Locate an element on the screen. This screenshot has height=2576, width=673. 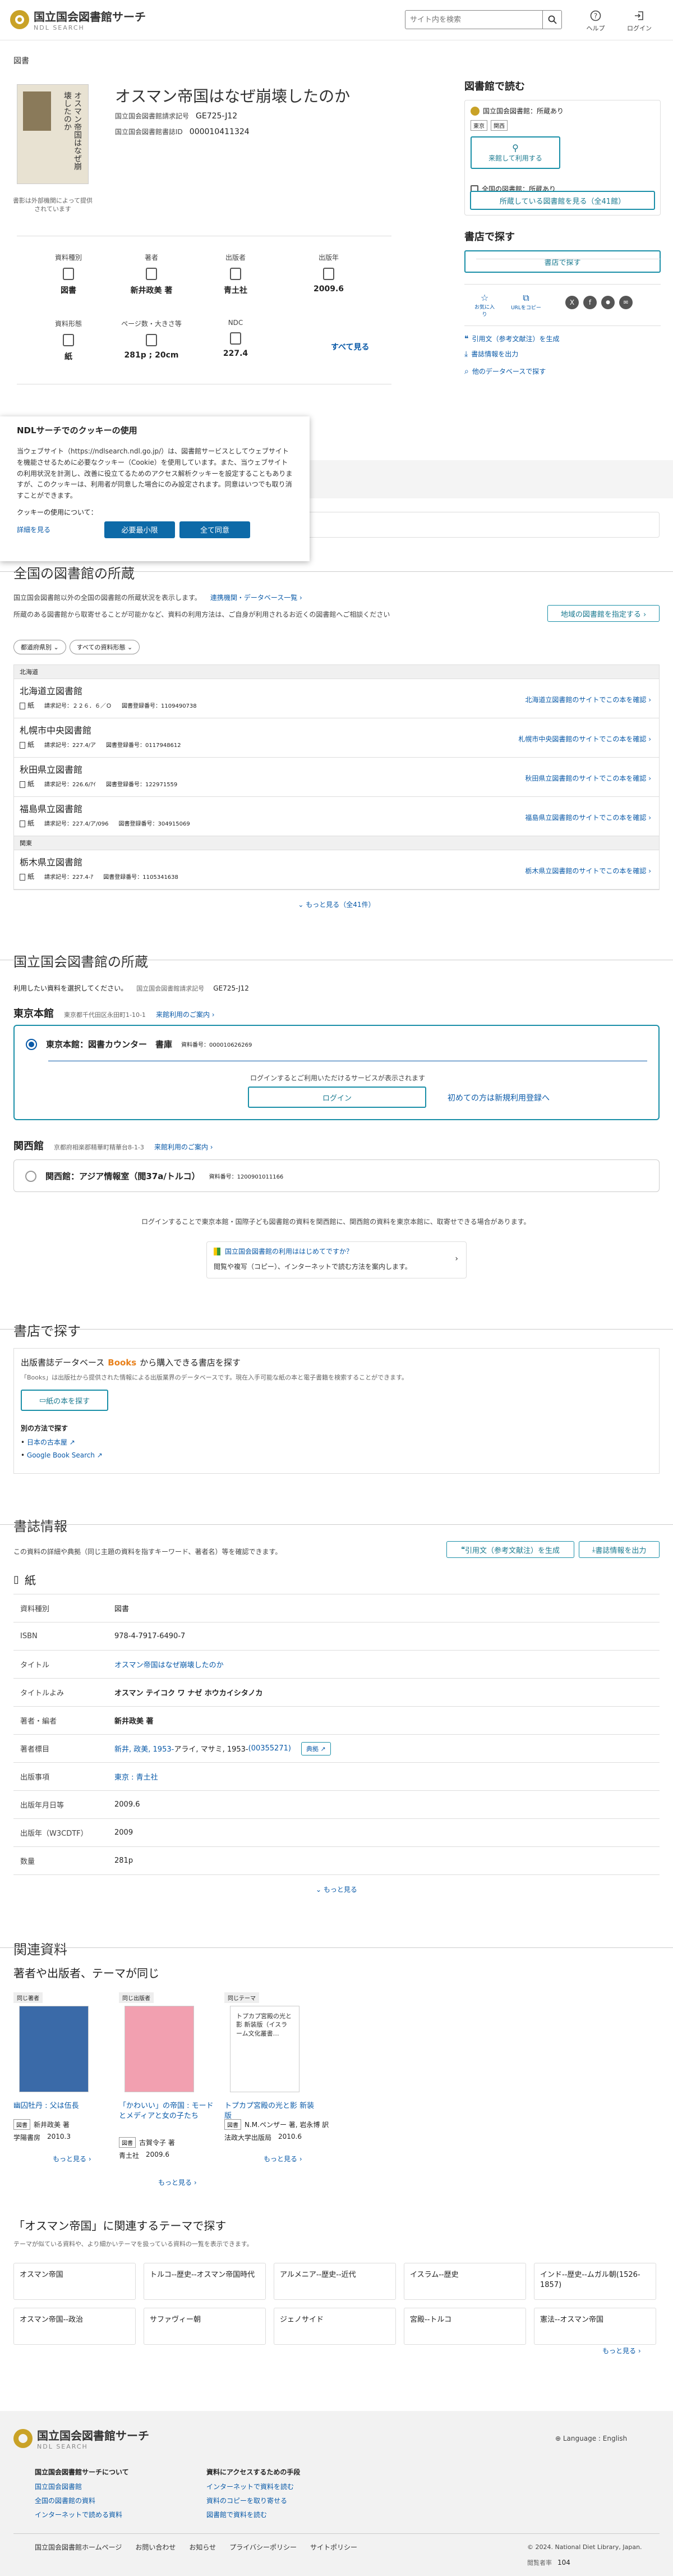
related-title: 幽囚牡丹 : 父は伍長 is located at coordinates (61, 2106).